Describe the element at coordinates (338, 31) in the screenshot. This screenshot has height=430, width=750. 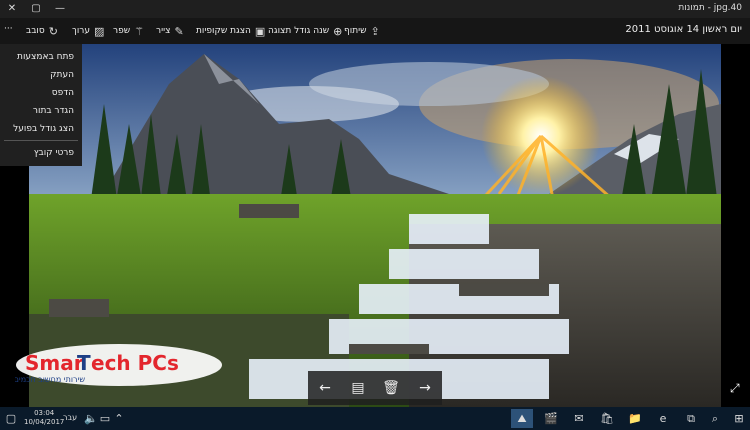
I see `zoom-icon: ⊕` at that location.